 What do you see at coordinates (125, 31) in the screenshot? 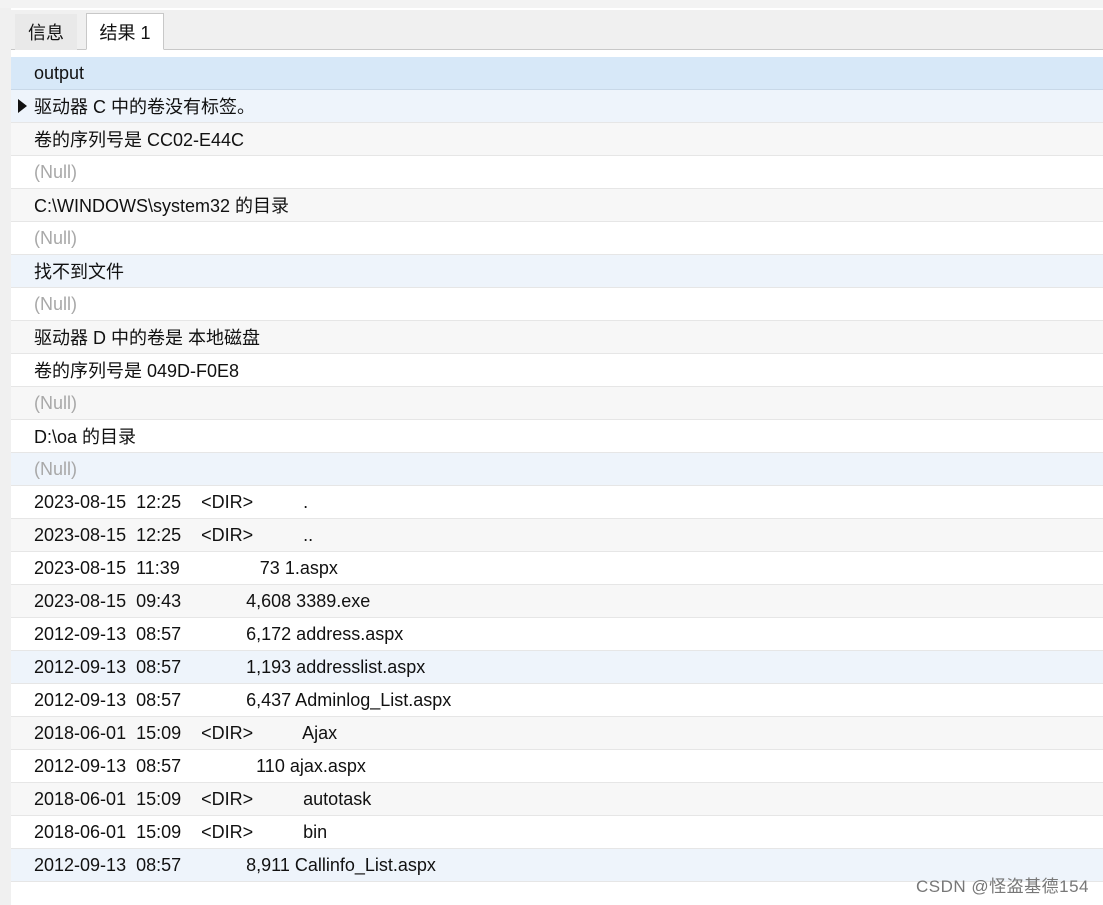
I see `tab-result-1: 结果 1` at bounding box center [125, 31].